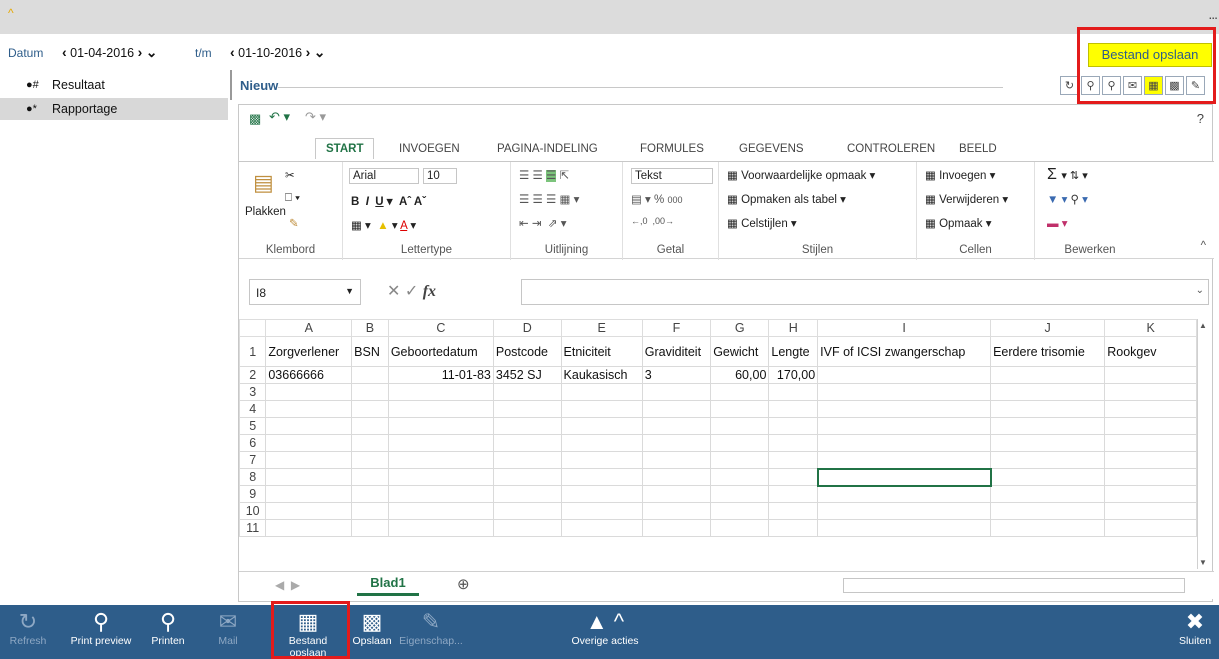 This screenshot has height=659, width=1219. I want to click on cell: 03666666, so click(309, 375).